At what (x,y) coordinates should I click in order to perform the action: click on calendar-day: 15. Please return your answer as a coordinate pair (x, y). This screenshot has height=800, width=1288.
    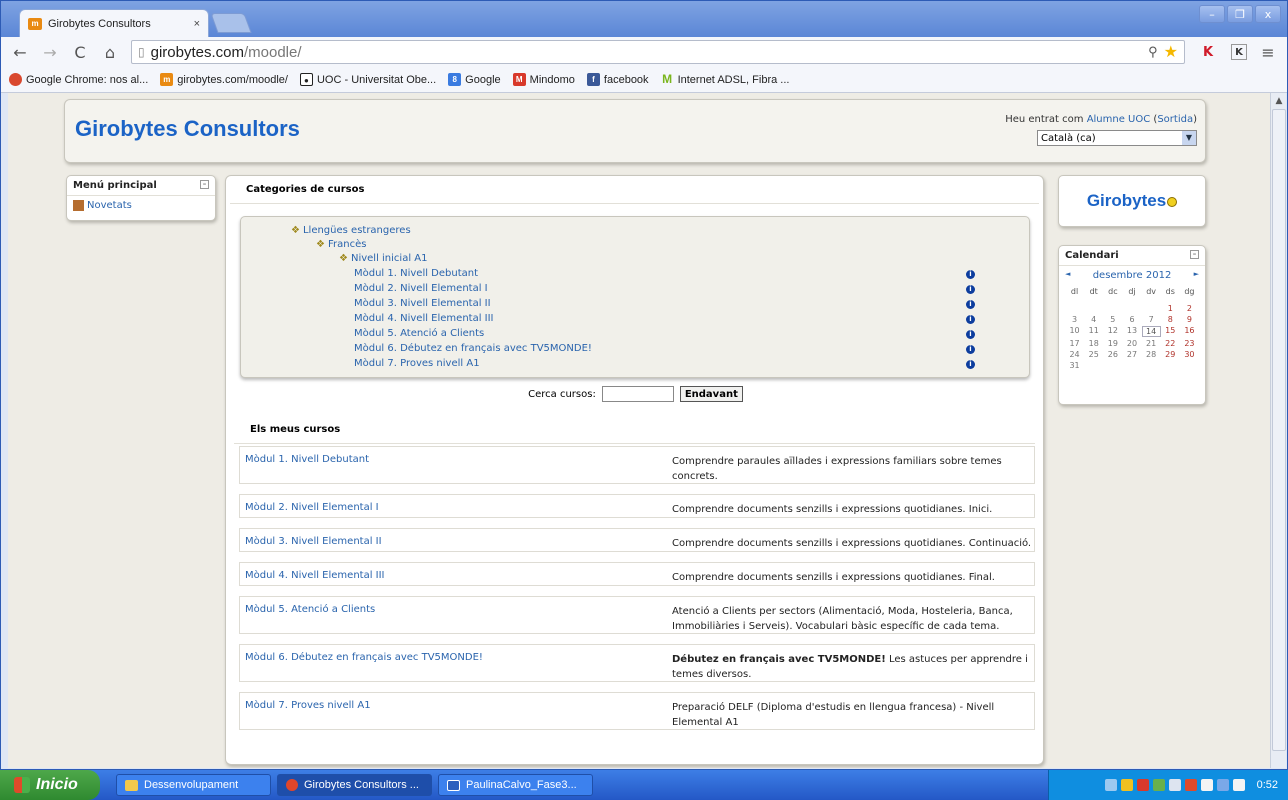
    Looking at the image, I should click on (1170, 331).